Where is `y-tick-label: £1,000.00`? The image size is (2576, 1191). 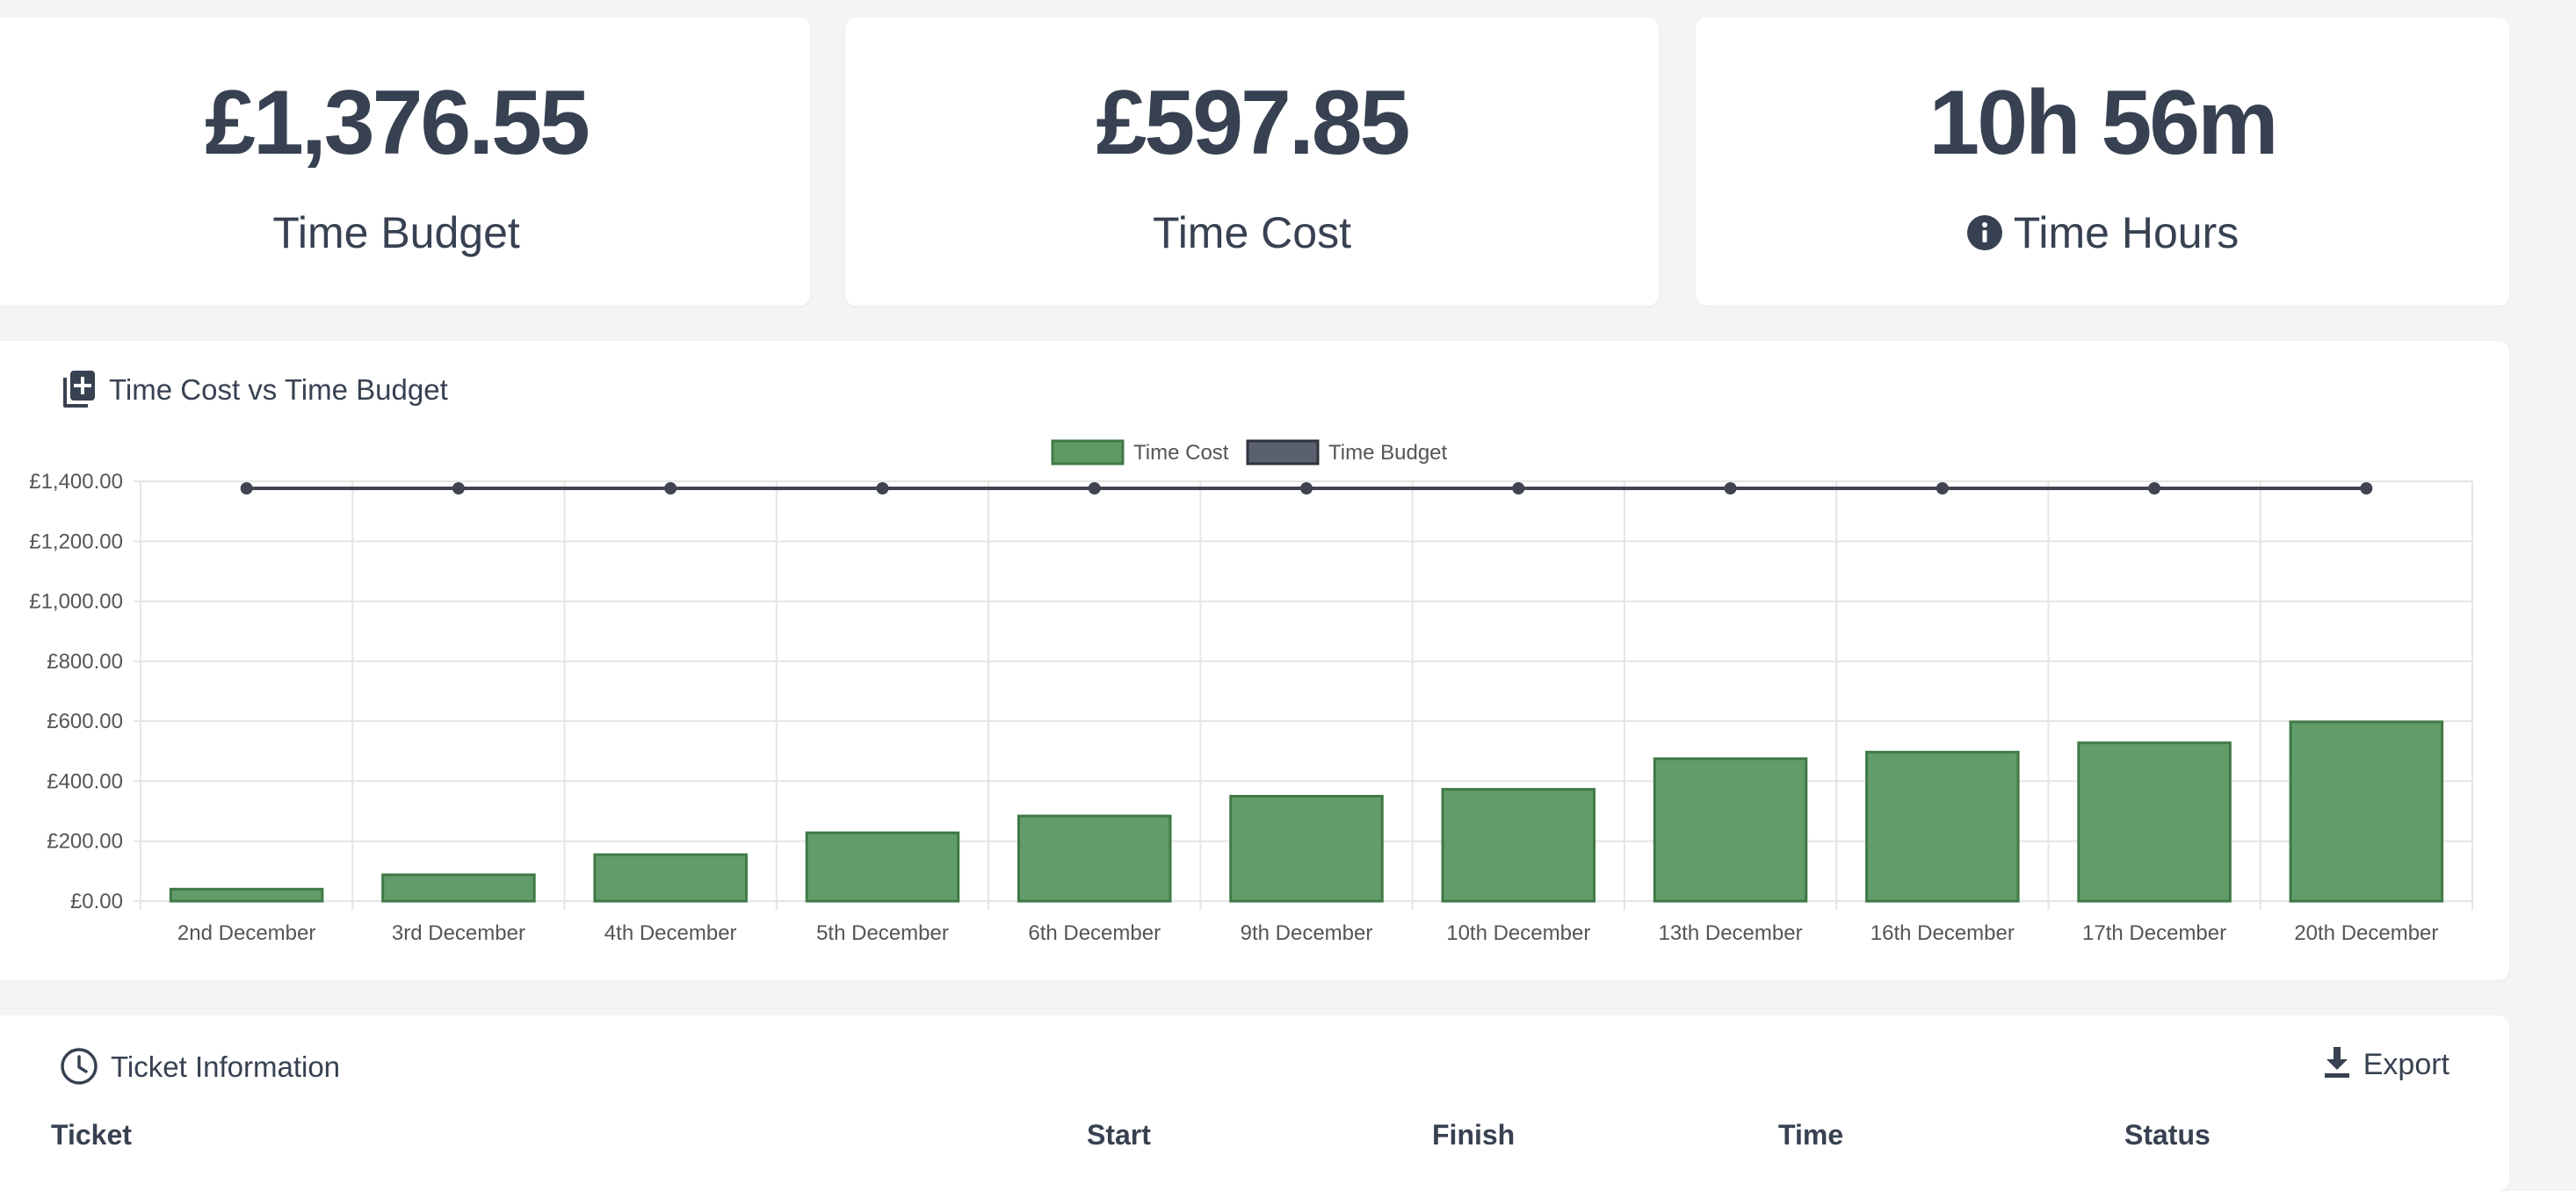
y-tick-label: £1,000.00 is located at coordinates (76, 602).